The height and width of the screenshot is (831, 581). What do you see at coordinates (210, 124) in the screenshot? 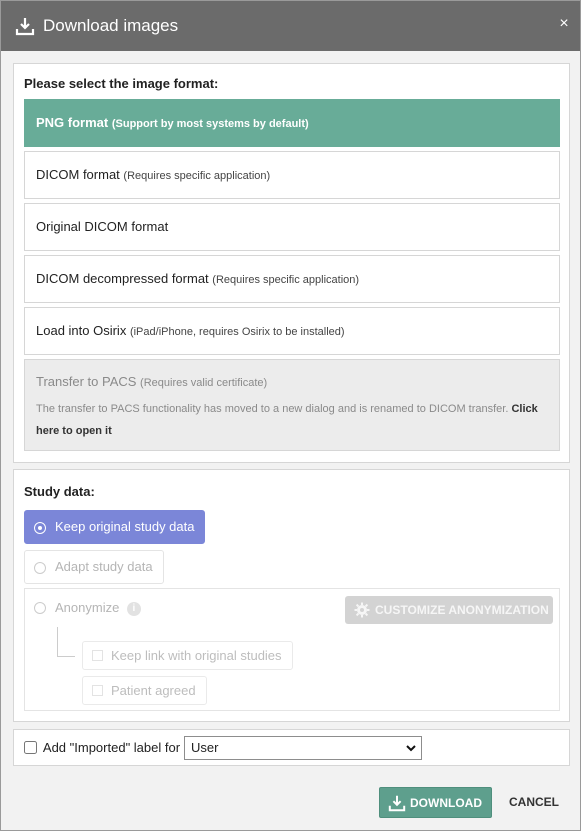
I see `format-option-hint: (Support by most systems by default)` at bounding box center [210, 124].